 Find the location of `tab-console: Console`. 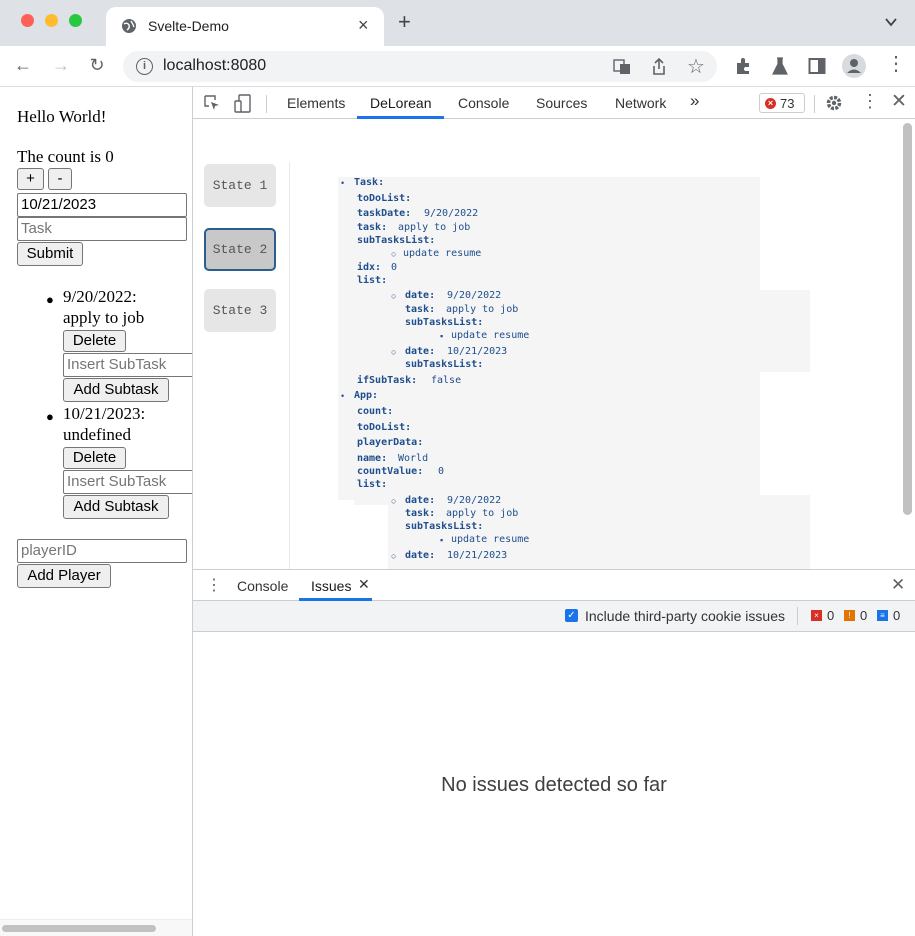

tab-console: Console is located at coordinates (483, 103).